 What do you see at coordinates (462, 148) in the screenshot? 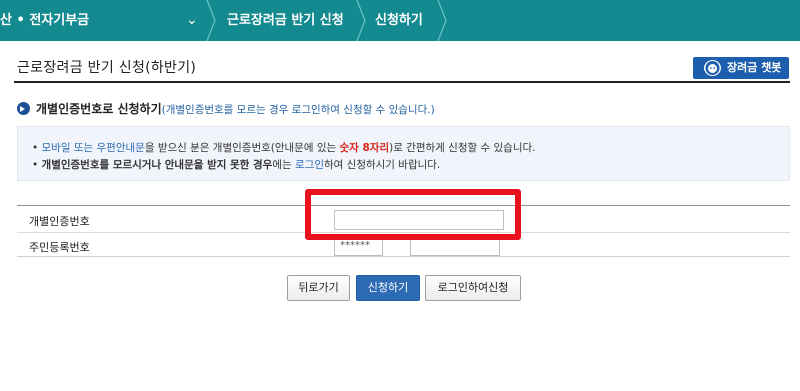
I see `info-text: )로 간편하게 신청할 수 있습니다.` at bounding box center [462, 148].